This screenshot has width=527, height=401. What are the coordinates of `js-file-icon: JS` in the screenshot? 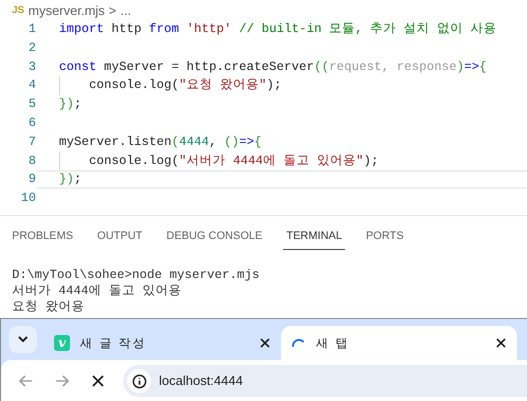 It's located at (18, 10).